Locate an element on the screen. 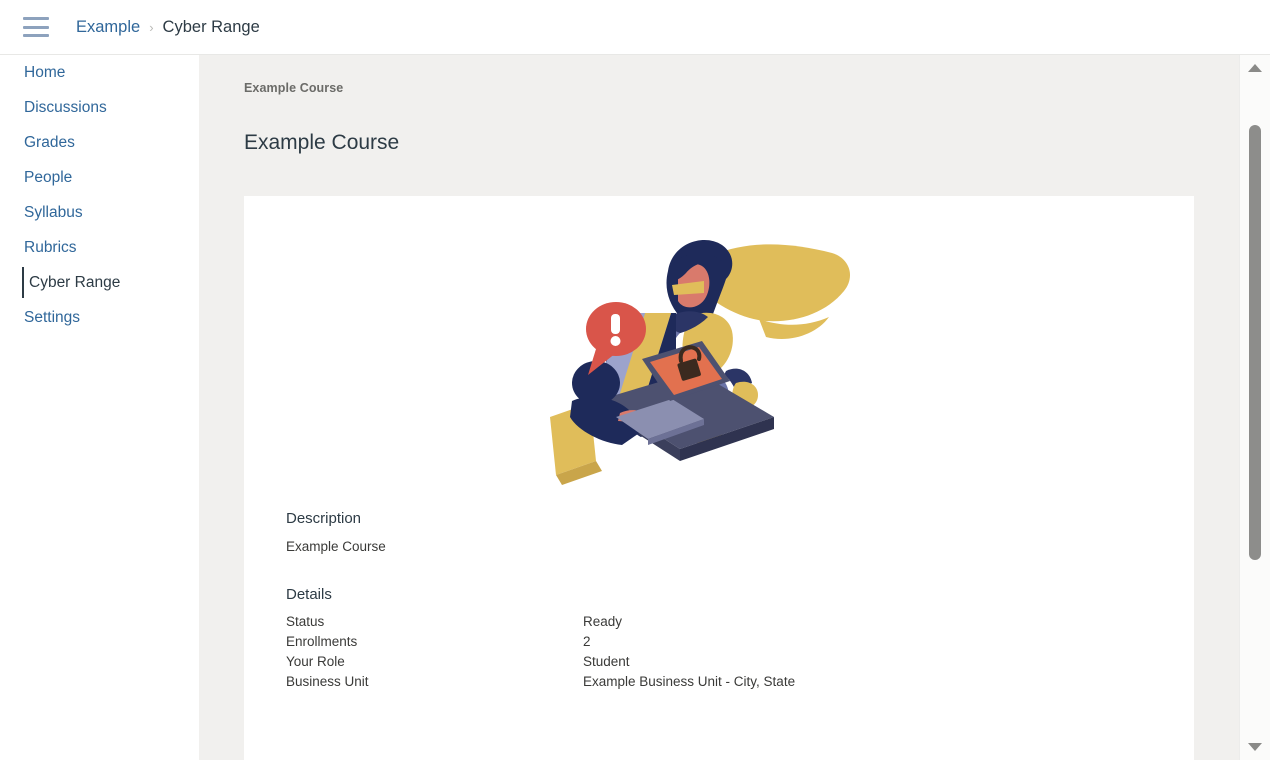  table-row: Enrollments 2 is located at coordinates (636, 644).